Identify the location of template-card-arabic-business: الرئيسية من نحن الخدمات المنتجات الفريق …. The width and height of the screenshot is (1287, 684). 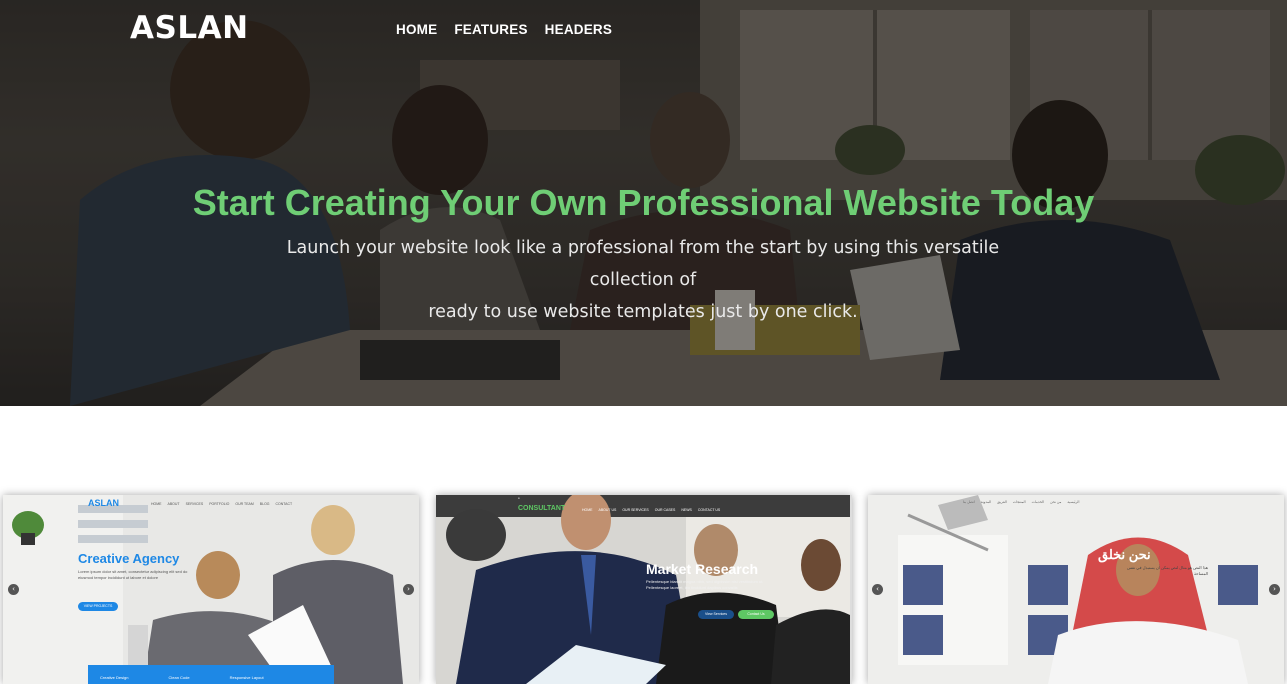
(1076, 589).